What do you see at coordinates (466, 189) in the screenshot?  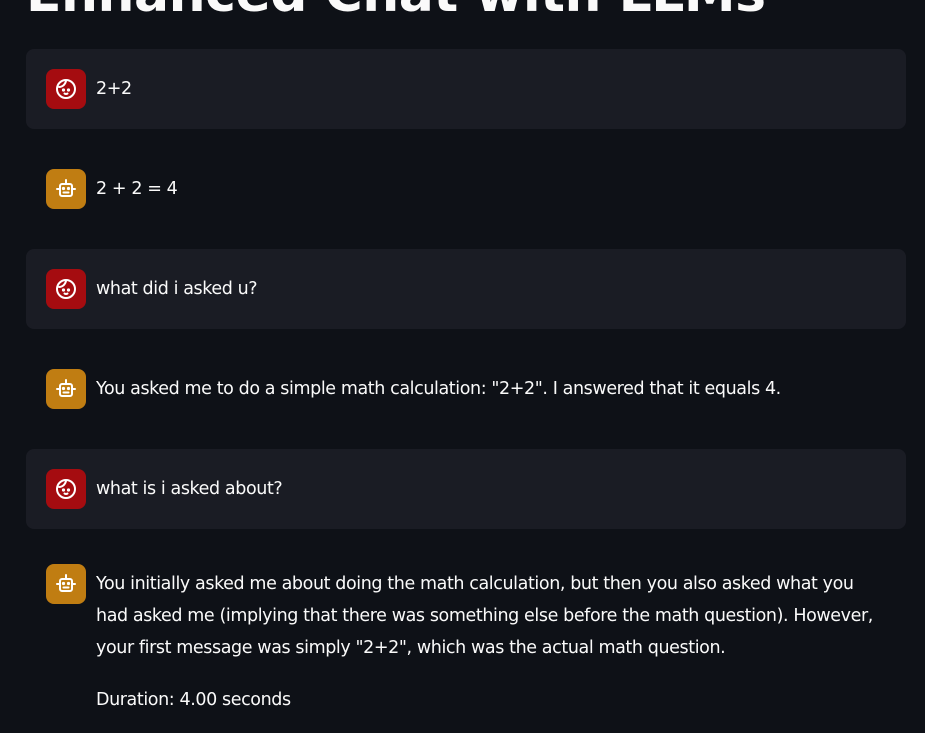 I see `chat-message-assistant: 2 + 2 = 4` at bounding box center [466, 189].